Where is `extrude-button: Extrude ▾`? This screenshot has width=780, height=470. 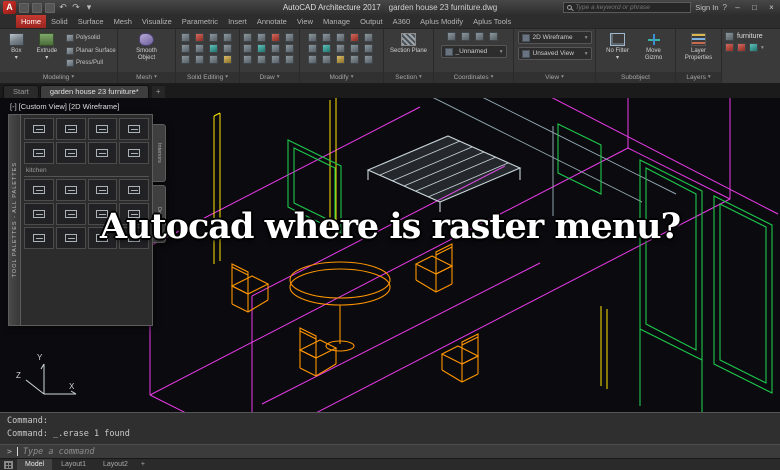 extrude-button: Extrude ▾ is located at coordinates (47, 50).